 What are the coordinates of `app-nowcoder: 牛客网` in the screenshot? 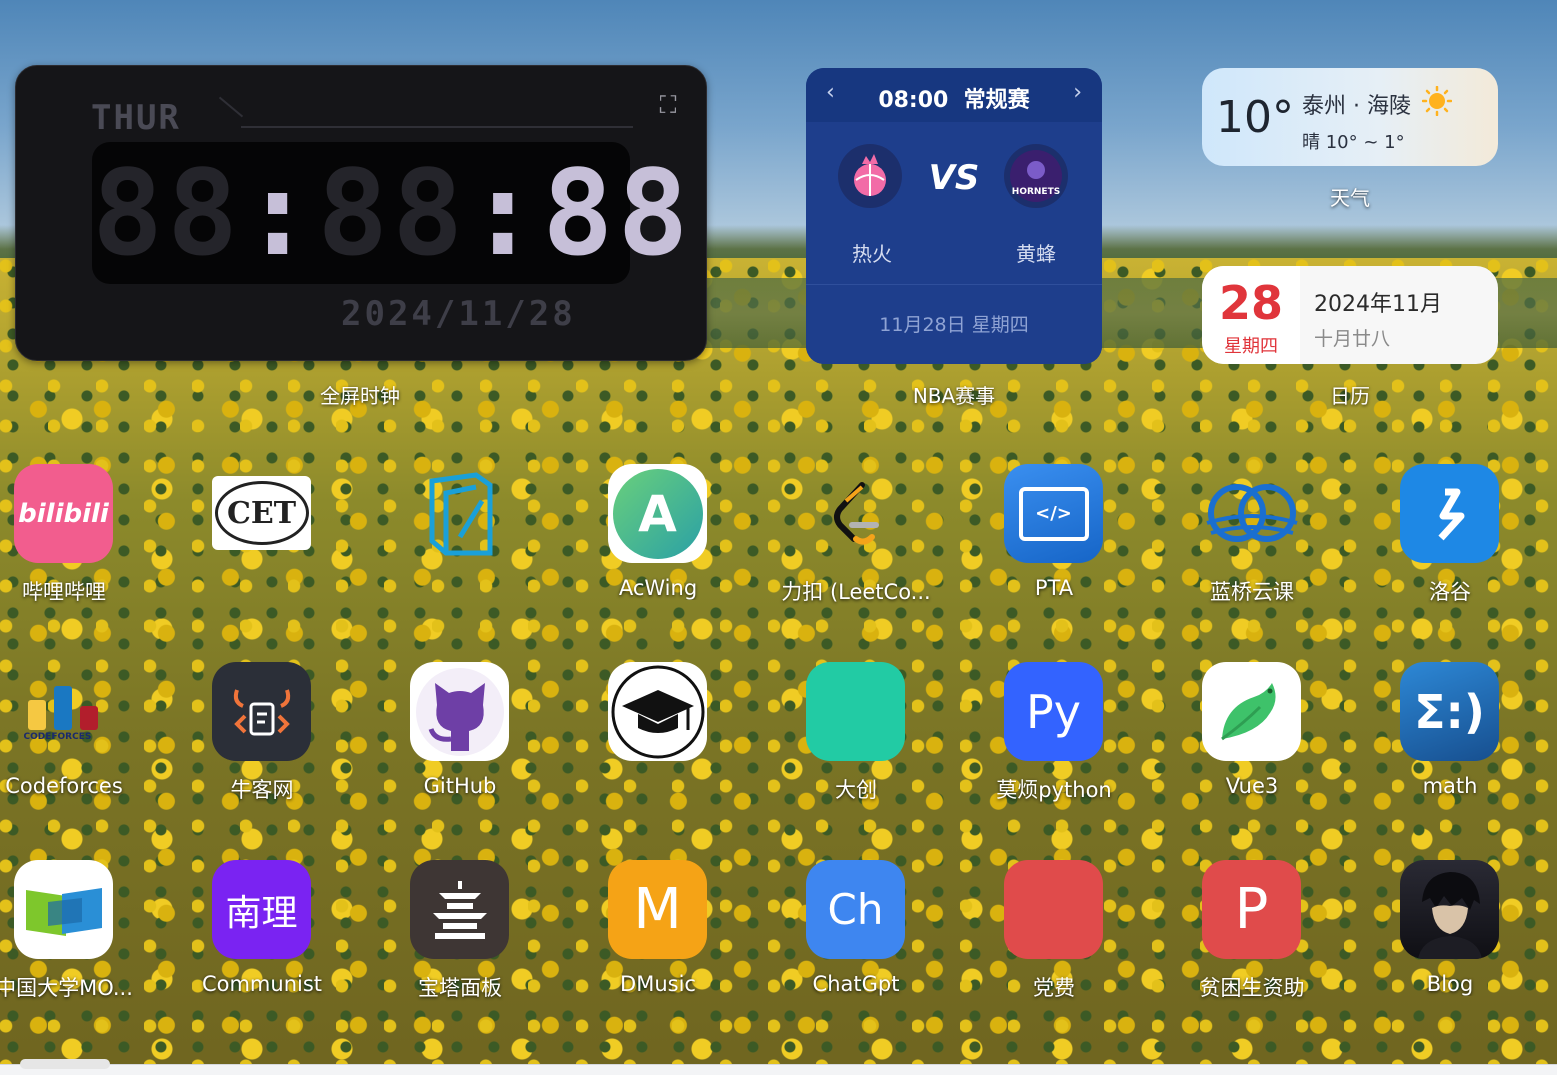 It's located at (262, 737).